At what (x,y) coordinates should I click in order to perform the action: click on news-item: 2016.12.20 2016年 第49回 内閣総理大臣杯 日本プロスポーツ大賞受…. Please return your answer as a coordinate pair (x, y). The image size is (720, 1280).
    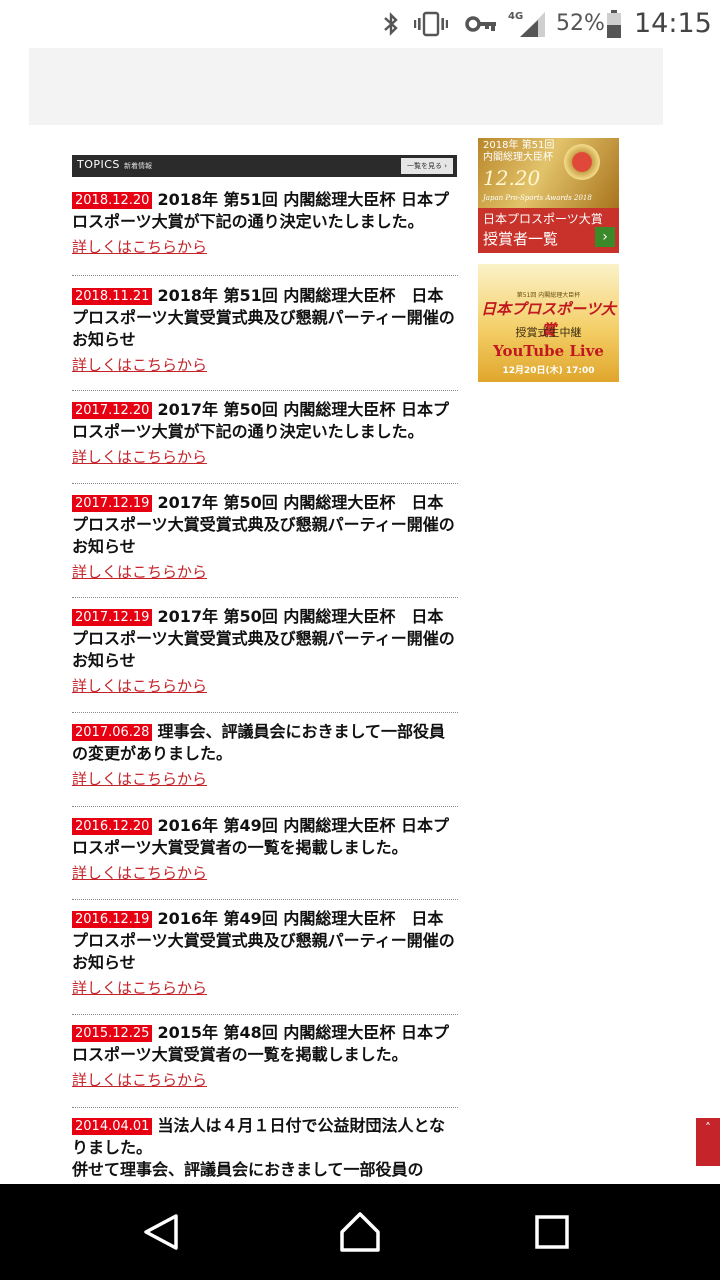
    Looking at the image, I should click on (265, 849).